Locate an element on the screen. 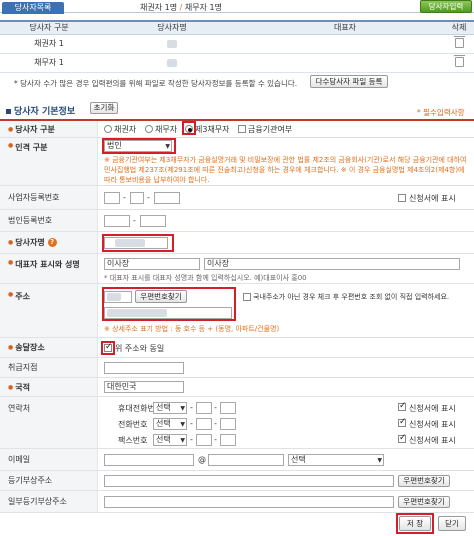 The height and width of the screenshot is (536, 474). reg-address-zip-button: 우편번호찾기 is located at coordinates (424, 481).